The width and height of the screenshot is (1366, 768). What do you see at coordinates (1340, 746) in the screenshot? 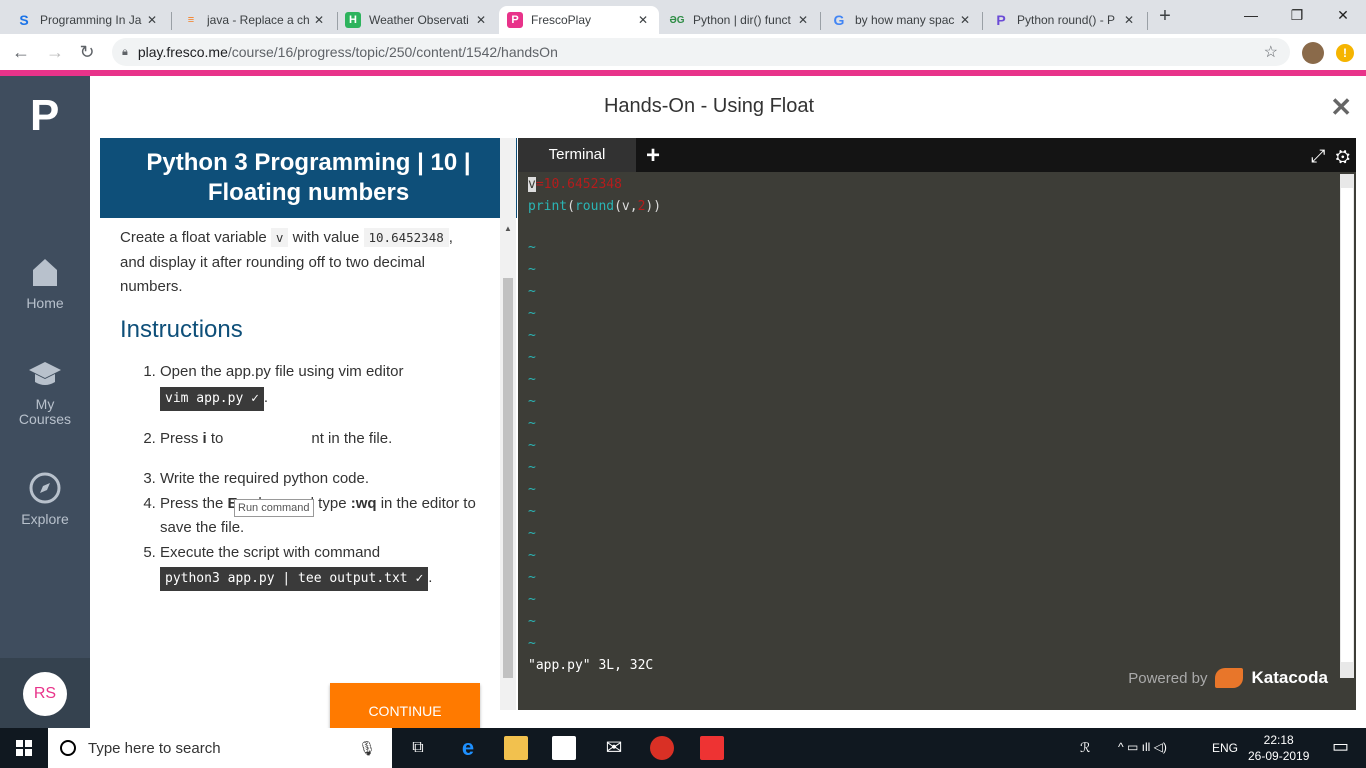
I see `notification-icon: ▭` at bounding box center [1340, 746].